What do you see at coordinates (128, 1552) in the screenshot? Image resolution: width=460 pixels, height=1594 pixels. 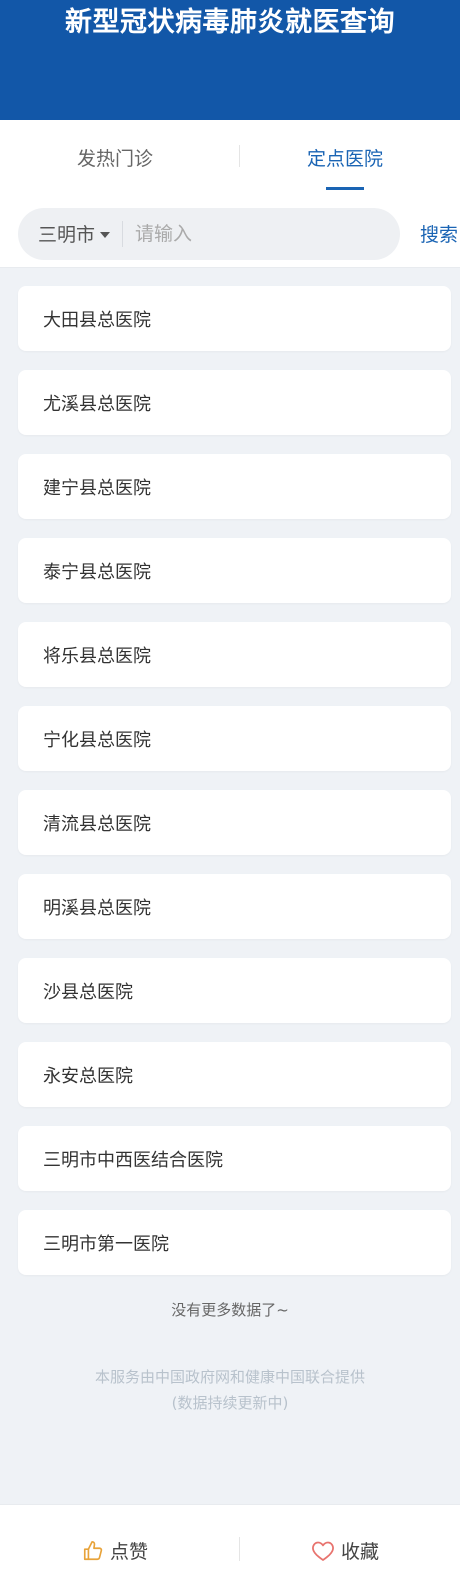 I see `like-label: 点赞` at bounding box center [128, 1552].